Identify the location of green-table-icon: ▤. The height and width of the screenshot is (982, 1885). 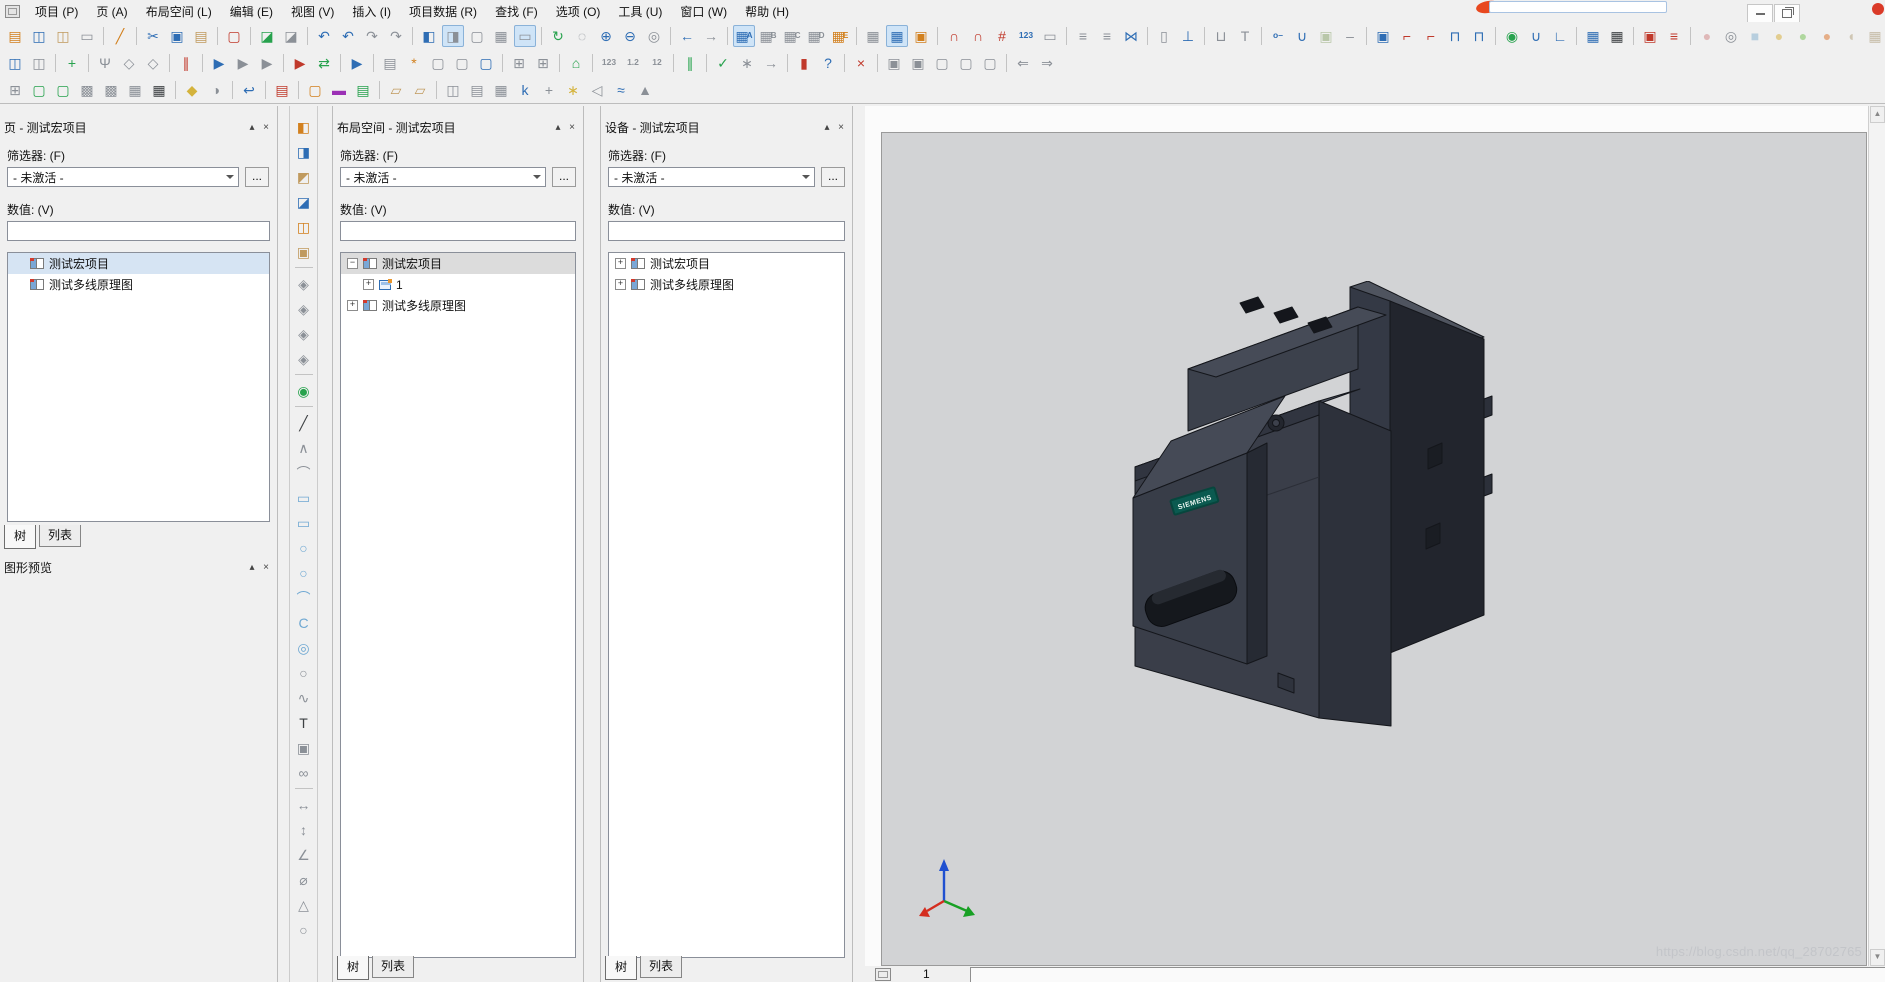
(363, 90).